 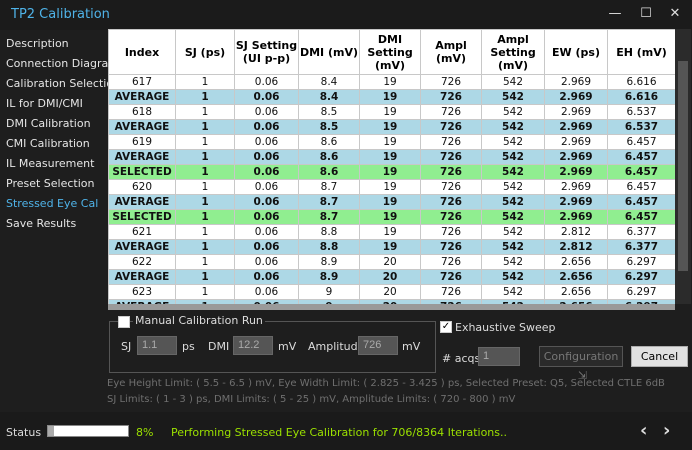 What do you see at coordinates (51, 431) in the screenshot?
I see `progress-fill` at bounding box center [51, 431].